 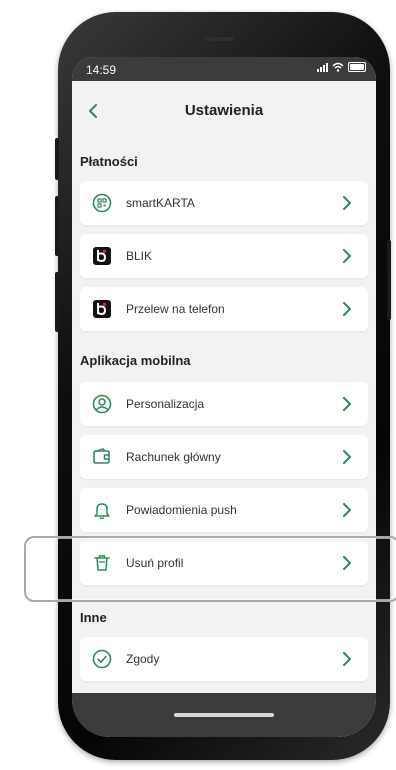 I want to click on wifi-icon, so click(x=338, y=67).